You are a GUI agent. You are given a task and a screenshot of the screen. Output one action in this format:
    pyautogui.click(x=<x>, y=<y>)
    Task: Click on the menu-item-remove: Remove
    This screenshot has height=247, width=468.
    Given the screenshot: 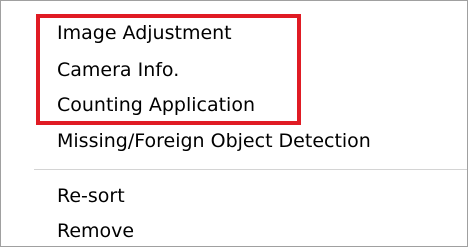 What is the action you would take?
    pyautogui.click(x=95, y=231)
    